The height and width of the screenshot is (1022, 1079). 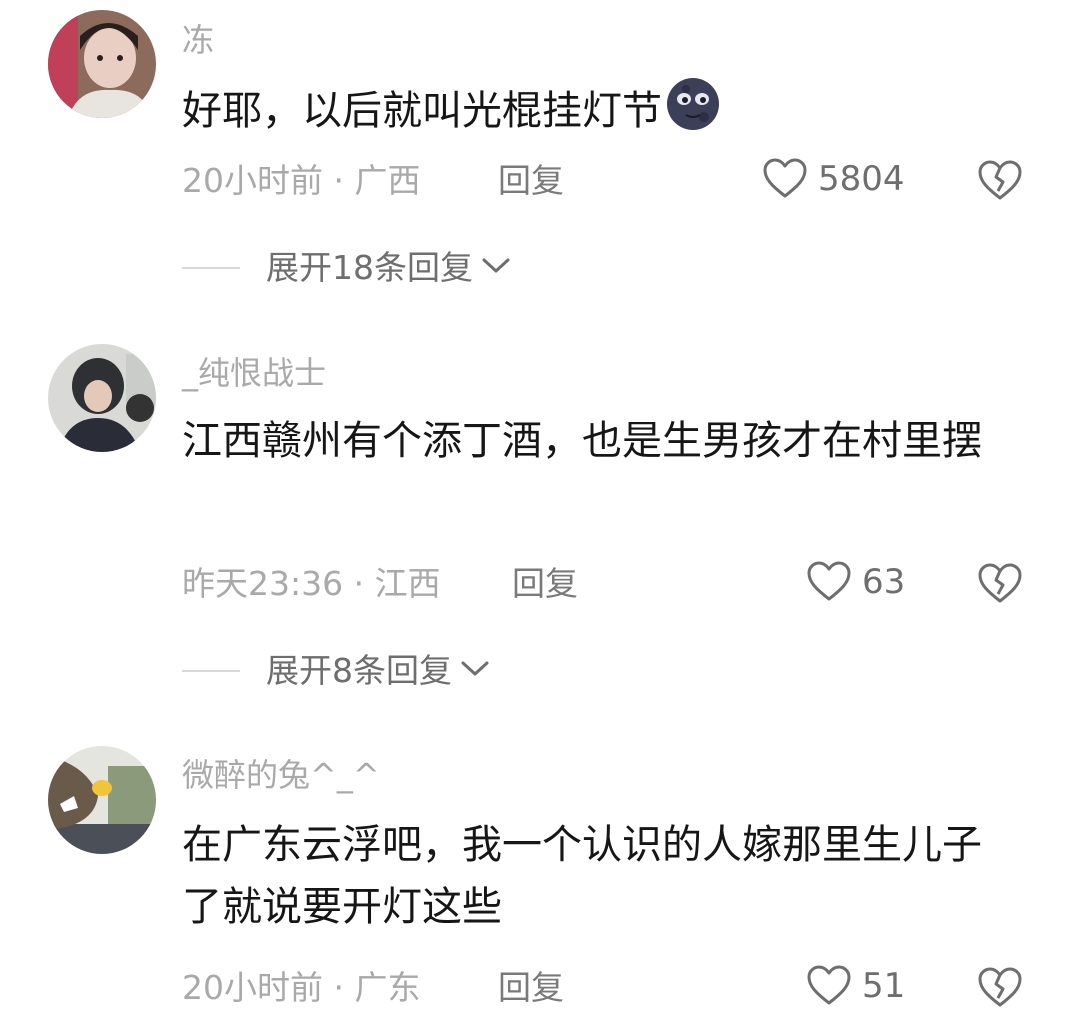 What do you see at coordinates (422, 111) in the screenshot?
I see `comment-text-content: 好耶，以后就叫光棍挂灯节` at bounding box center [422, 111].